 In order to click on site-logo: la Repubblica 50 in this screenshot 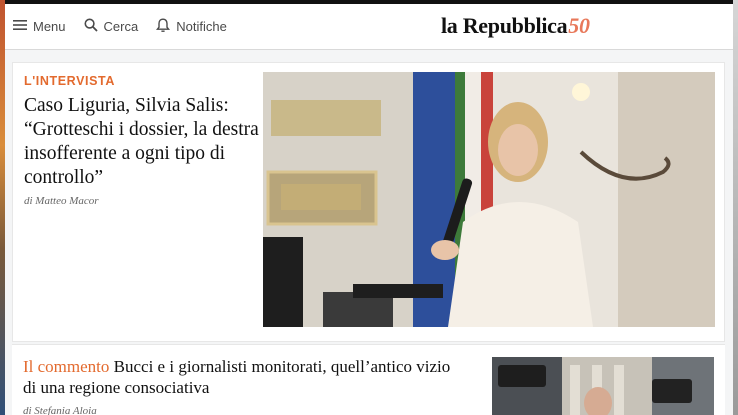, I will do `click(515, 28)`.